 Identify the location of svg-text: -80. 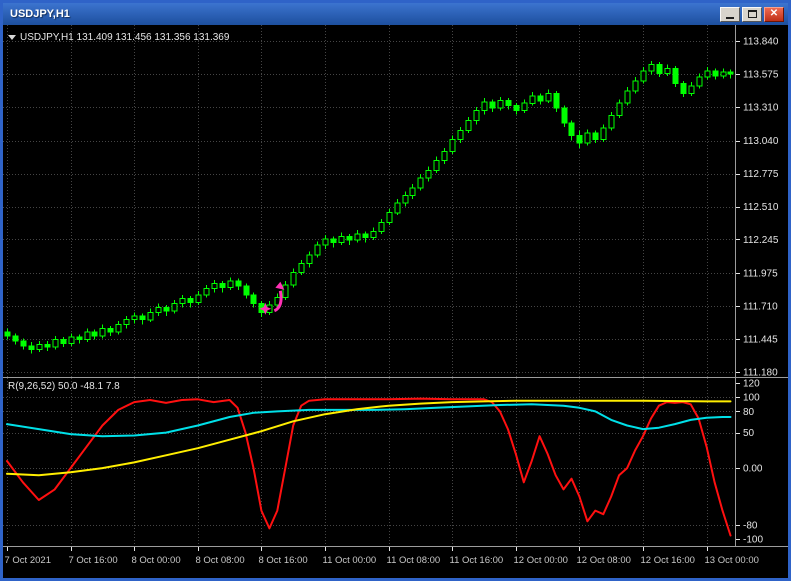
(750, 525).